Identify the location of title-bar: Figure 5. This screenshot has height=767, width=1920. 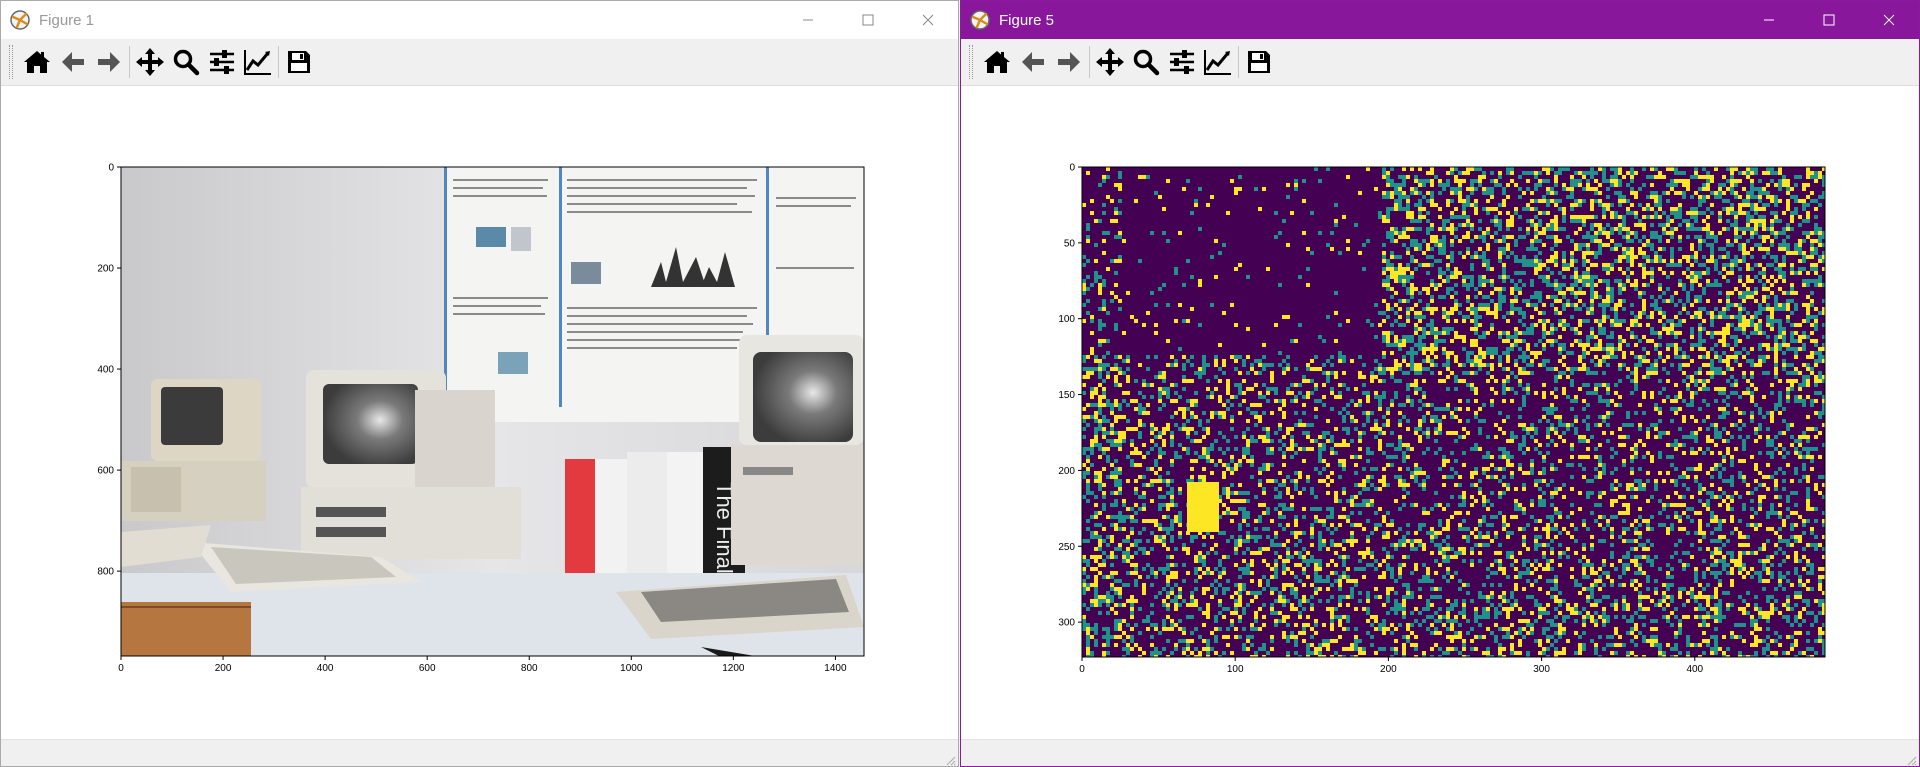
(1440, 20).